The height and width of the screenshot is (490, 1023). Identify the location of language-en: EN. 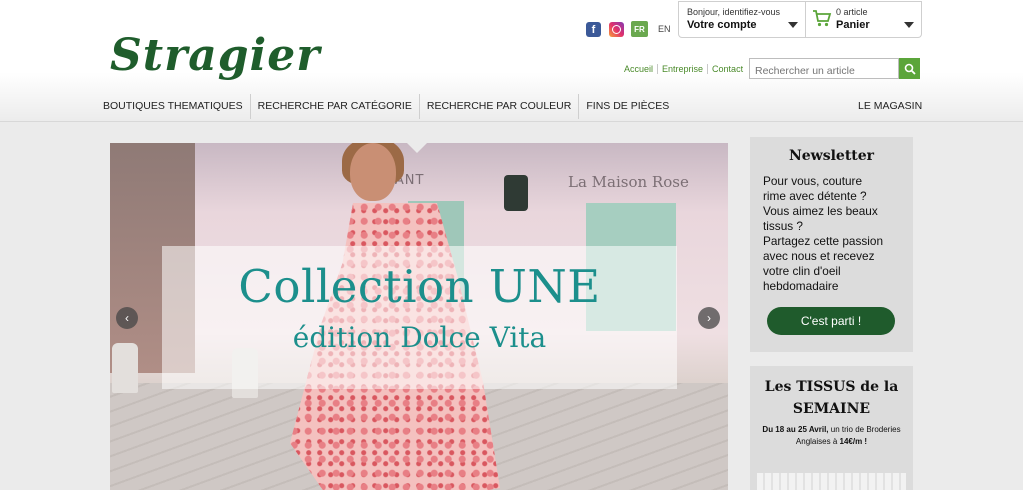
(664, 29).